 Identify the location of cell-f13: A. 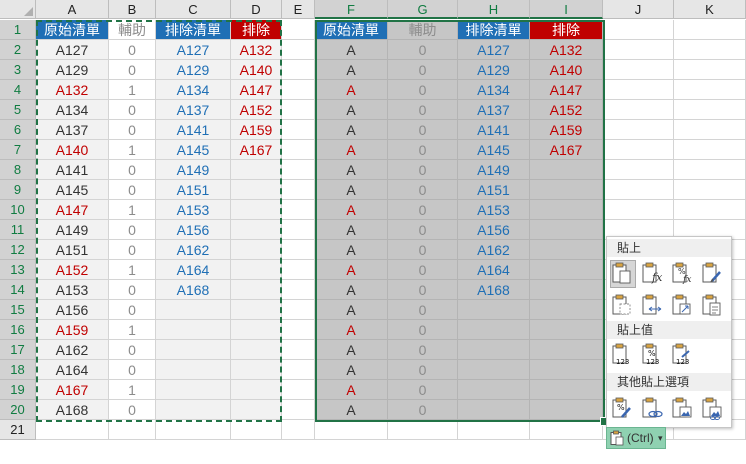
(351, 270).